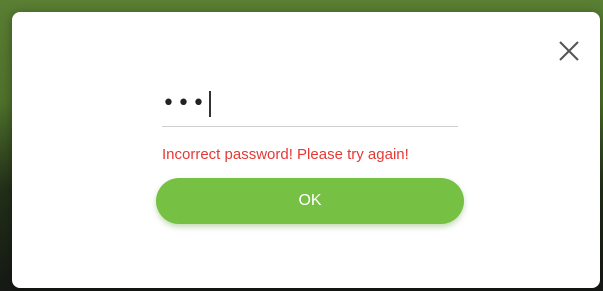 This screenshot has width=603, height=291. I want to click on close-icon, so click(569, 51).